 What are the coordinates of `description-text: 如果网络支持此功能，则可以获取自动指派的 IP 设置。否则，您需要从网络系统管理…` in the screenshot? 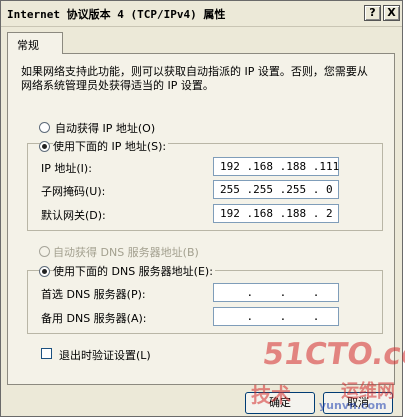 It's located at (194, 78).